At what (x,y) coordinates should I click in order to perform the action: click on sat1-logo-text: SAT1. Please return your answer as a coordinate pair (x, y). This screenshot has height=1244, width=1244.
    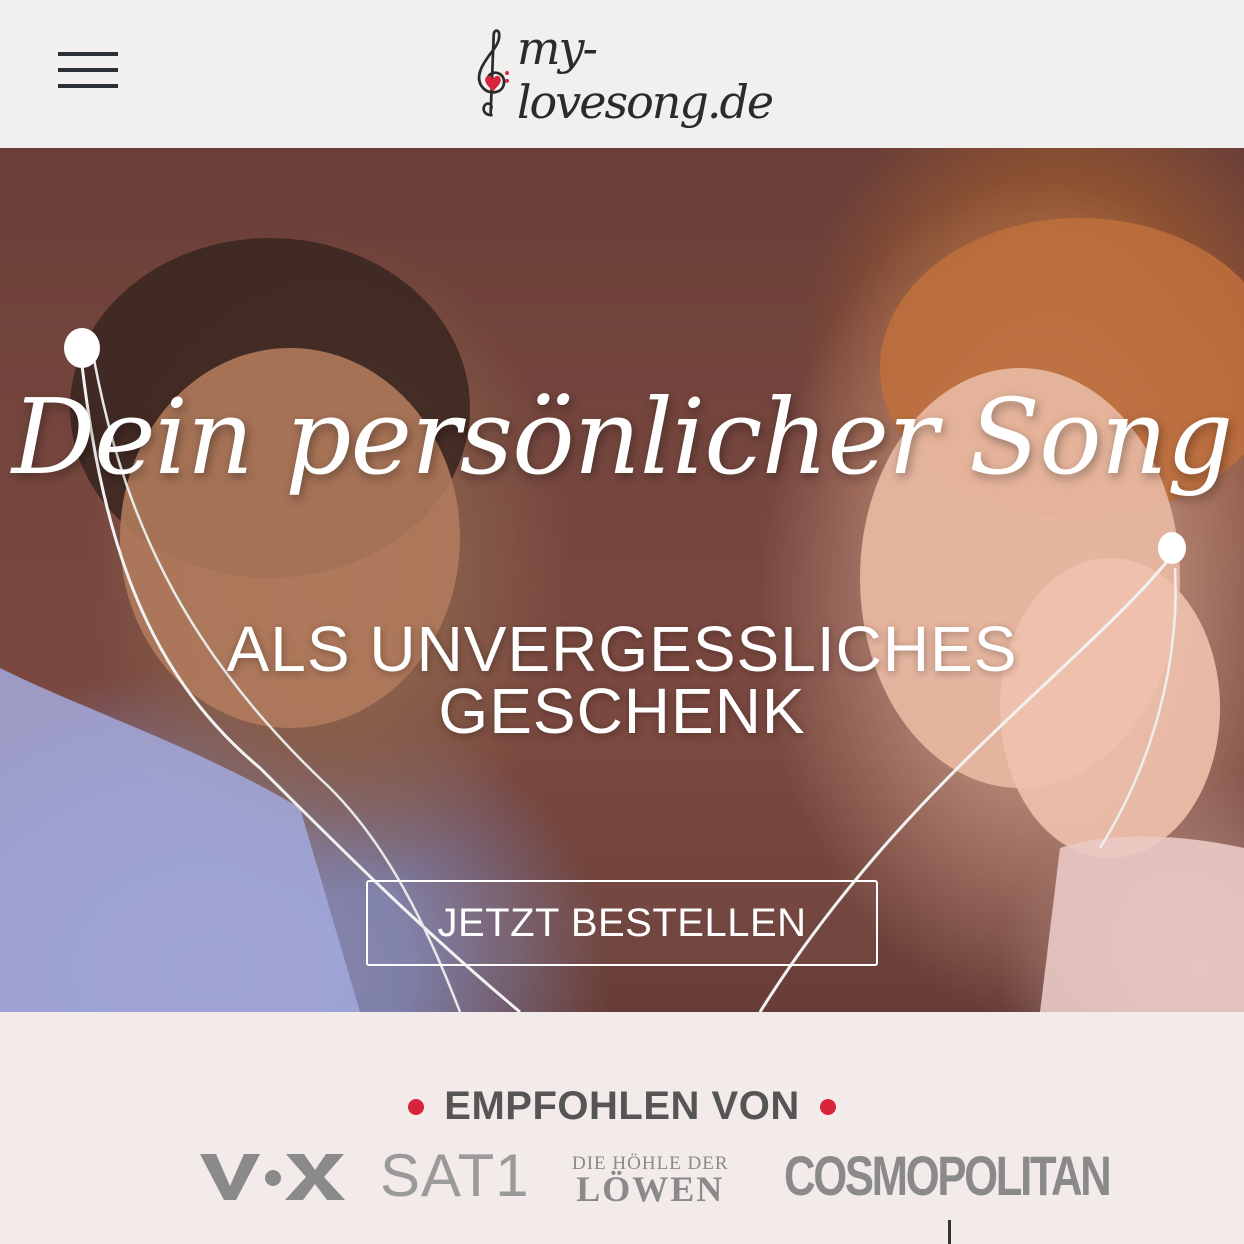
    Looking at the image, I should click on (455, 1175).